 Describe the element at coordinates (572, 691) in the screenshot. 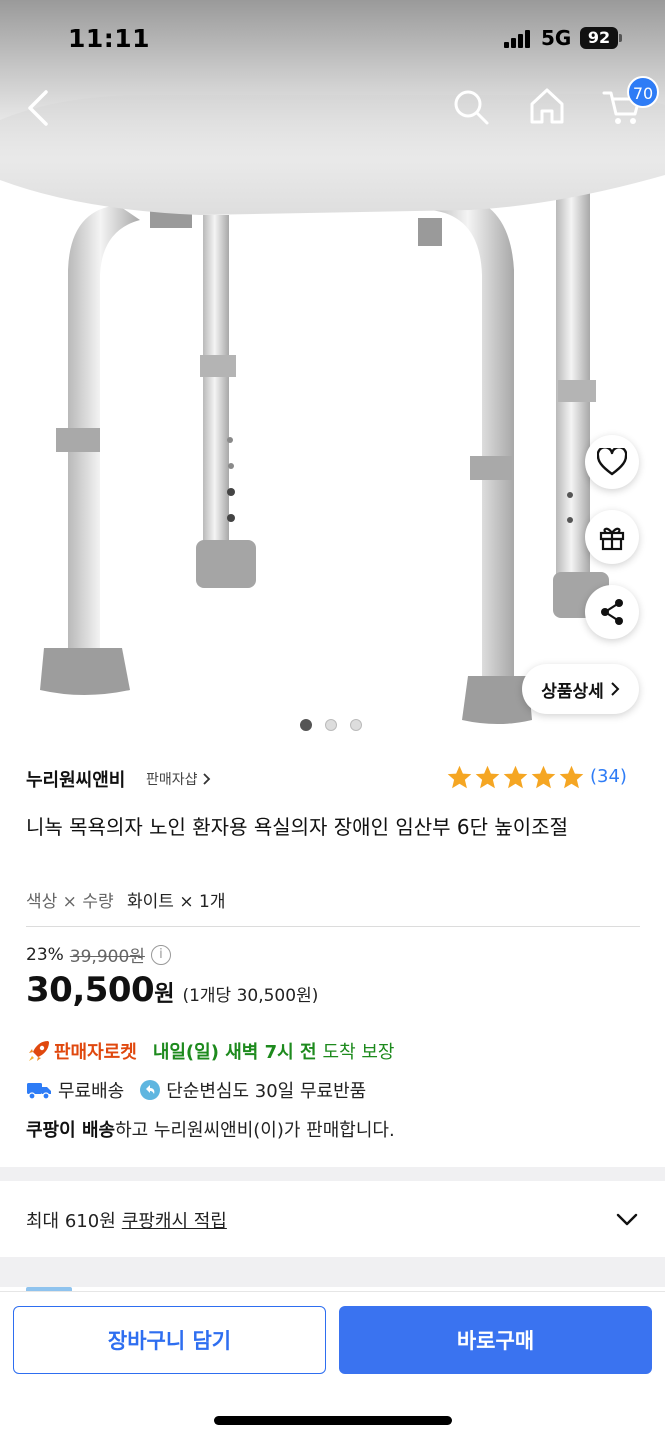

I see `product-detail-label: 상품상세` at that location.